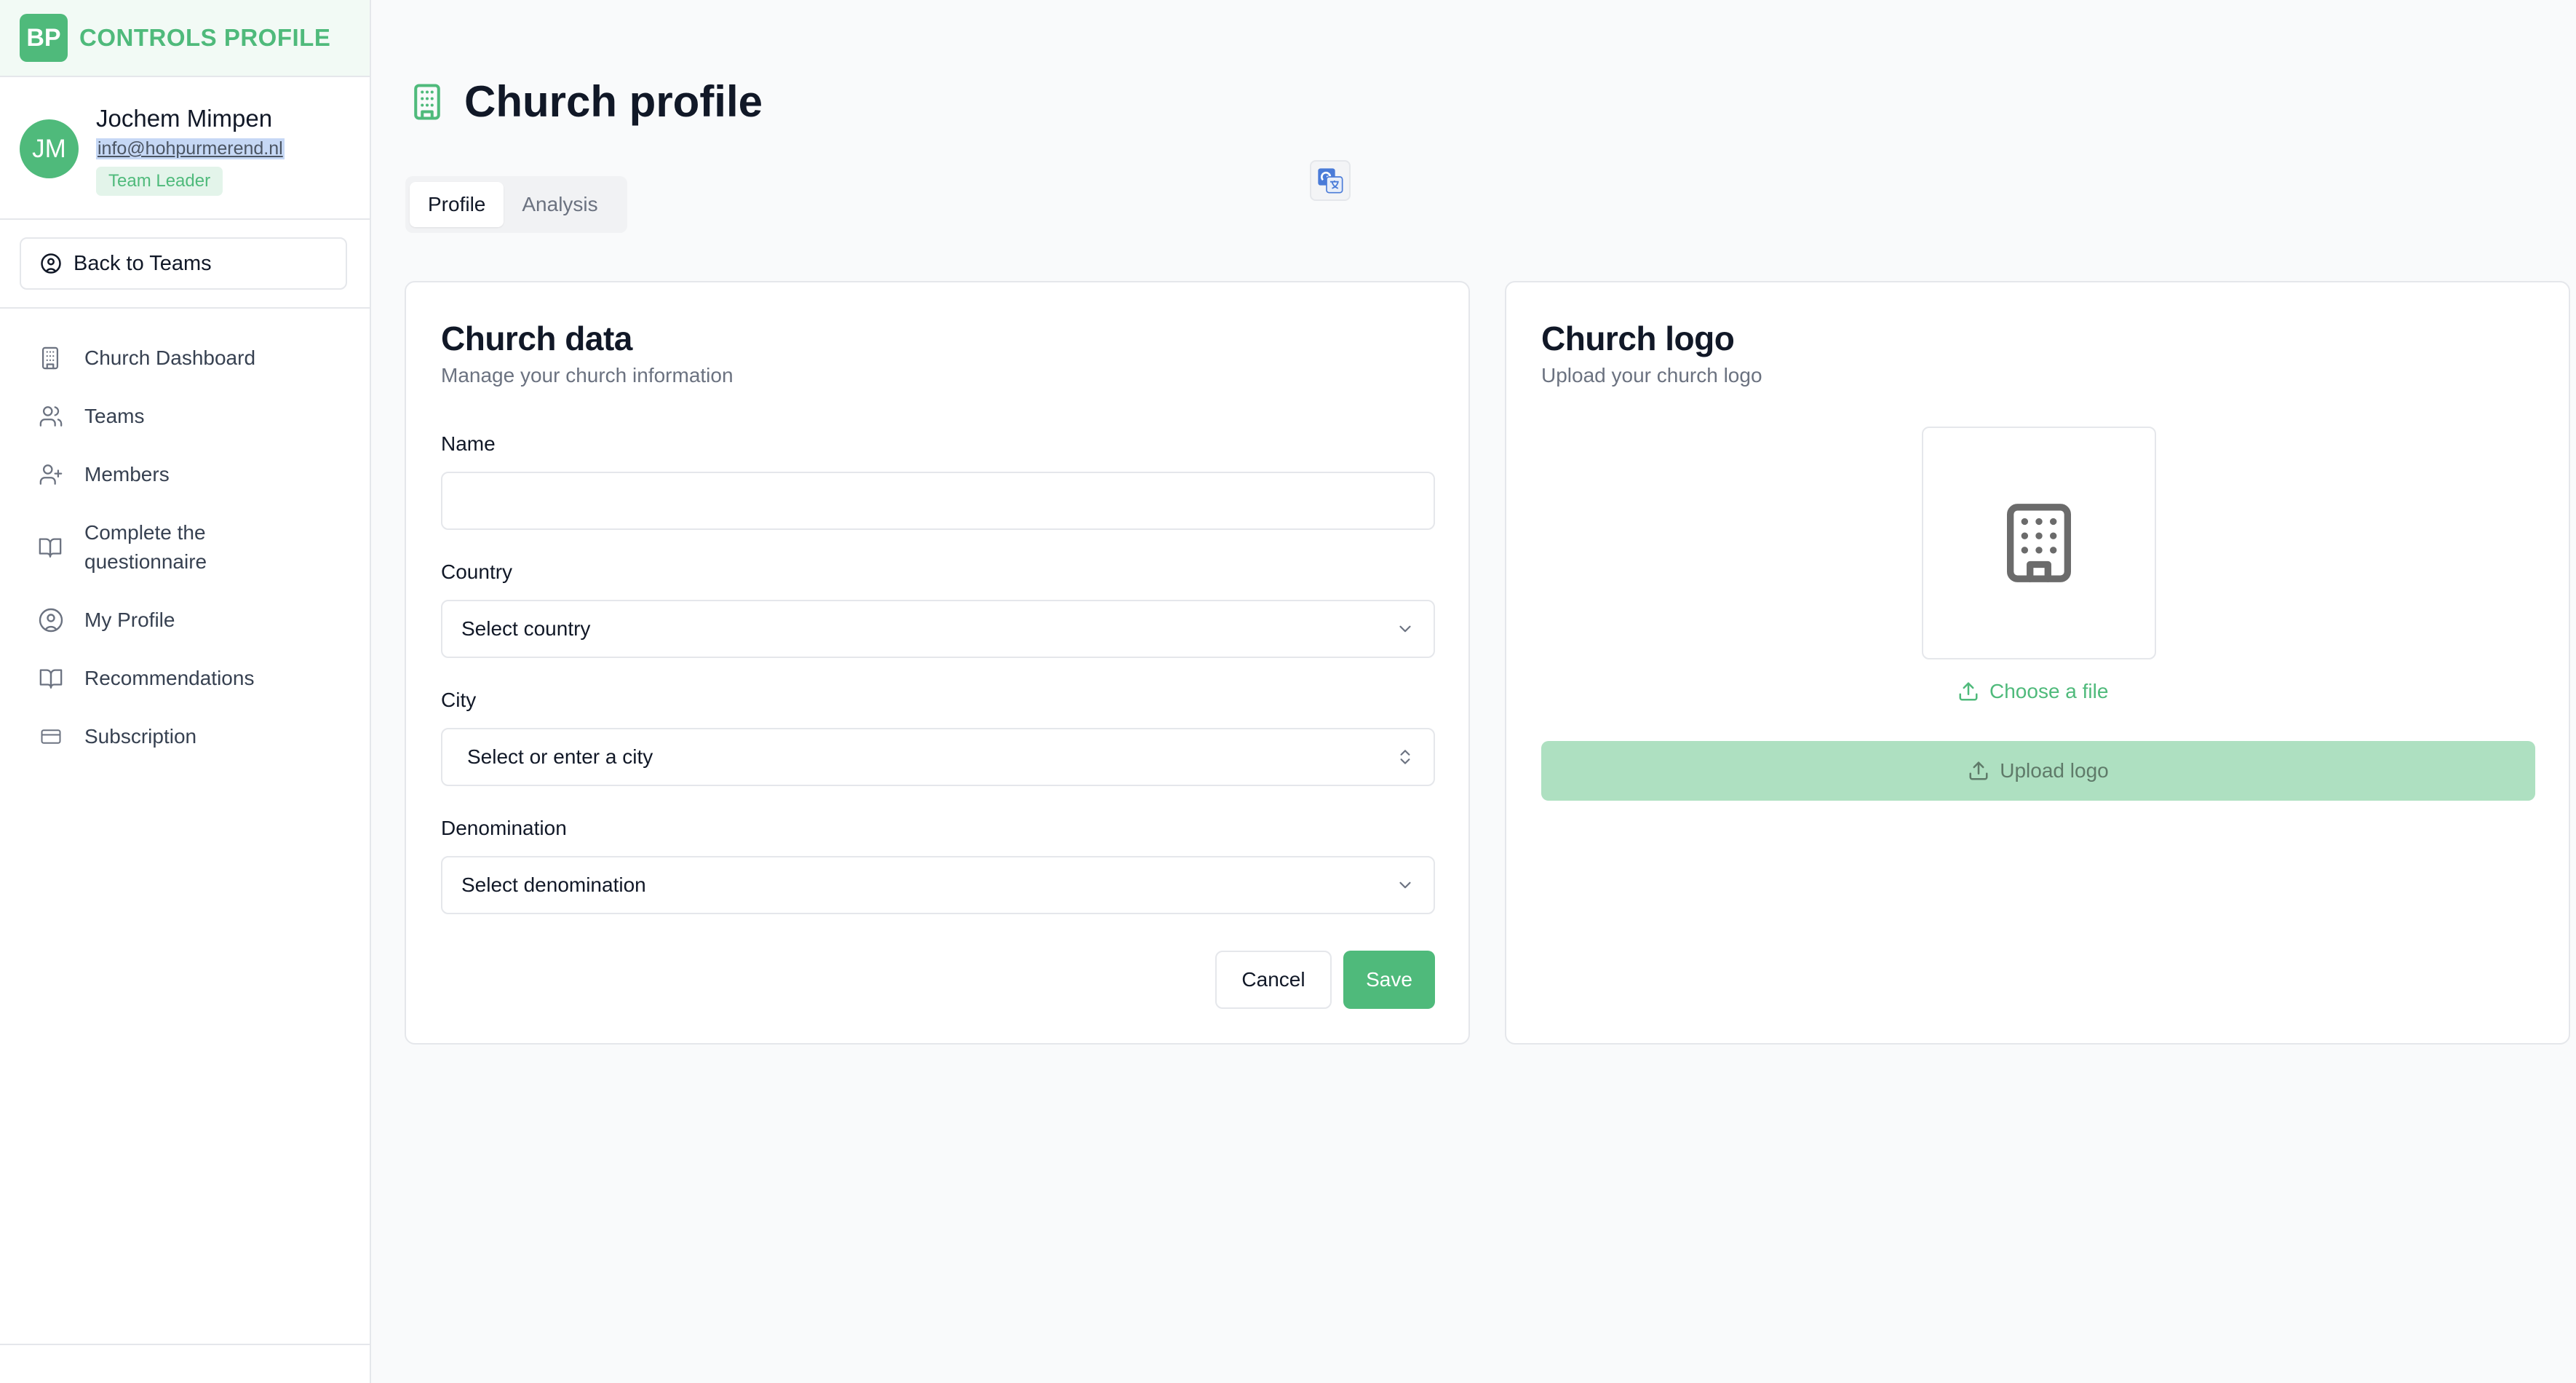  Describe the element at coordinates (142, 263) in the screenshot. I see `back-to-teams-label: Back to Teams` at that location.